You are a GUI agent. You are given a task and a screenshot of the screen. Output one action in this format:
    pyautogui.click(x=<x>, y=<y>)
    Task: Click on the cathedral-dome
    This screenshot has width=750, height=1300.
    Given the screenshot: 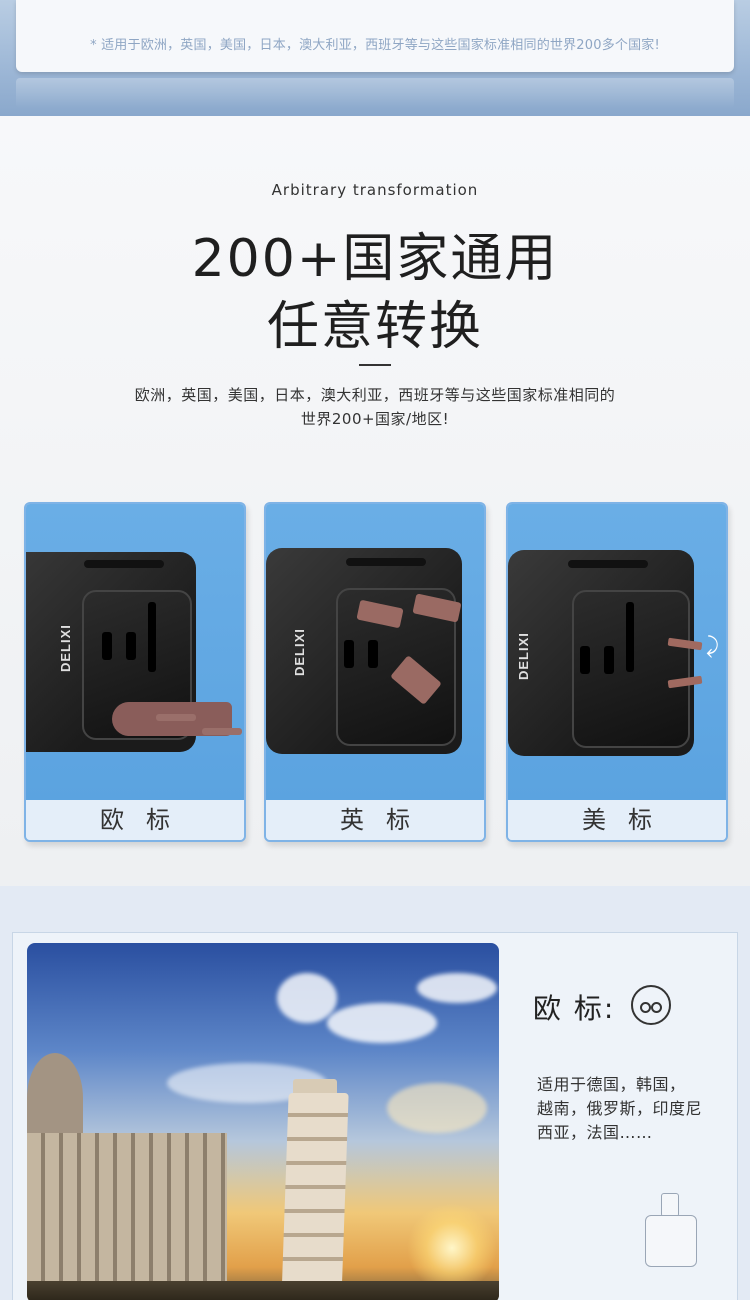 What is the action you would take?
    pyautogui.click(x=55, y=1098)
    